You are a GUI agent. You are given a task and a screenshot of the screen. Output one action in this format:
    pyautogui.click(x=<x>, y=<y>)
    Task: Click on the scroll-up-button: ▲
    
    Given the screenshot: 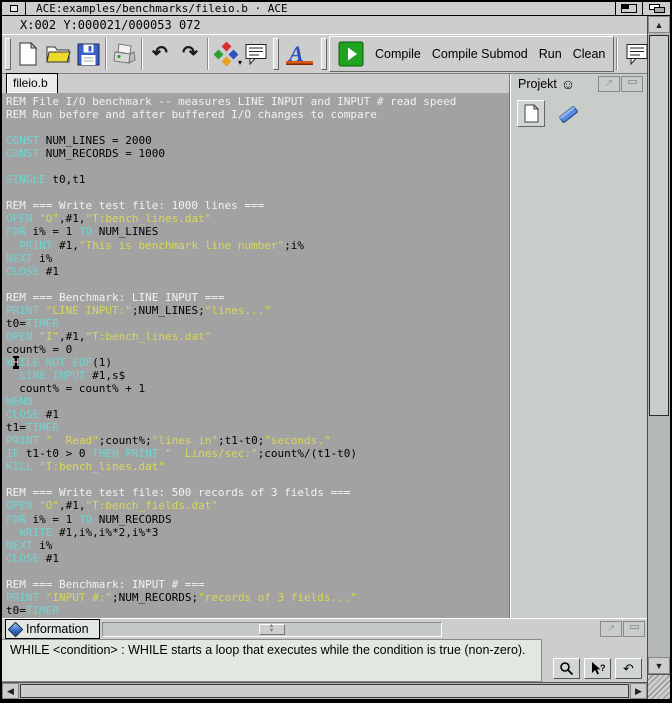 What is the action you would take?
    pyautogui.click(x=659, y=24)
    